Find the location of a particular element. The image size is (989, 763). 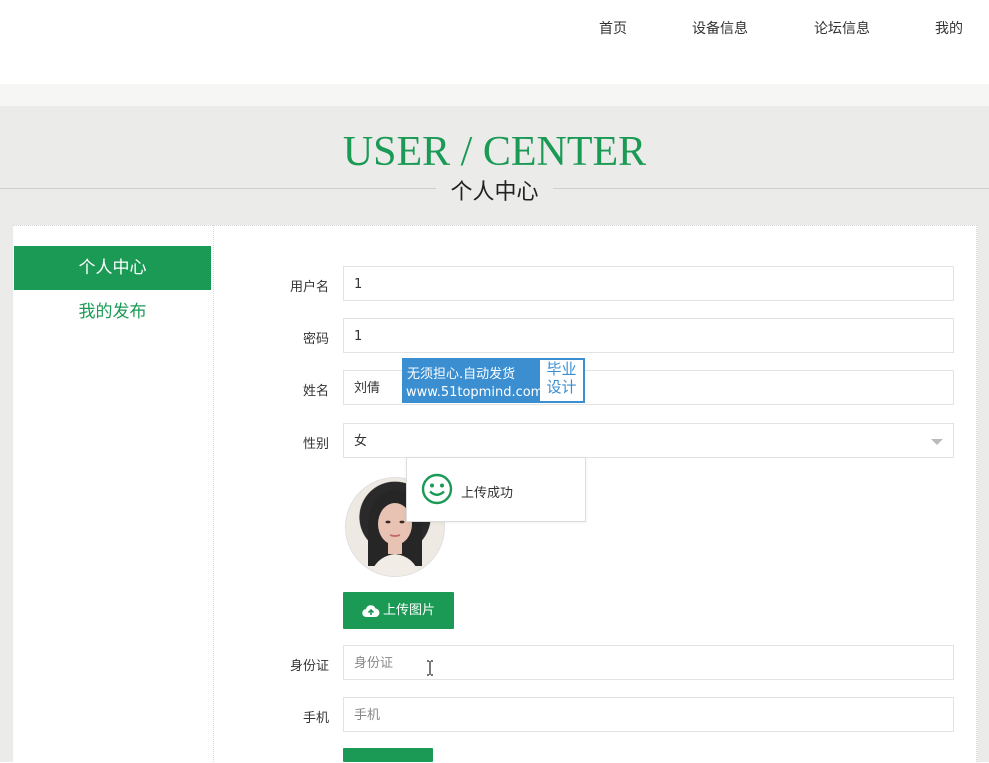

watermark-badge-line-2: 设计 is located at coordinates (561, 387).